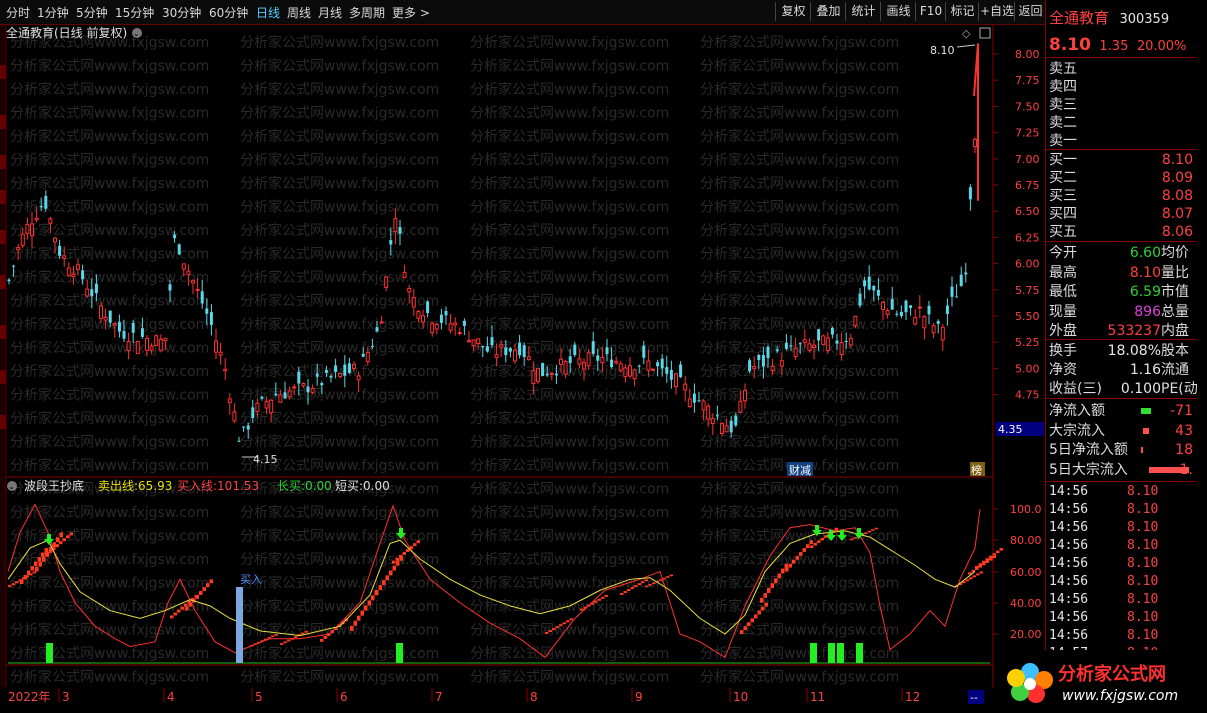 Image resolution: width=1207 pixels, height=713 pixels. I want to click on price-tick: 6.25, so click(1027, 237).